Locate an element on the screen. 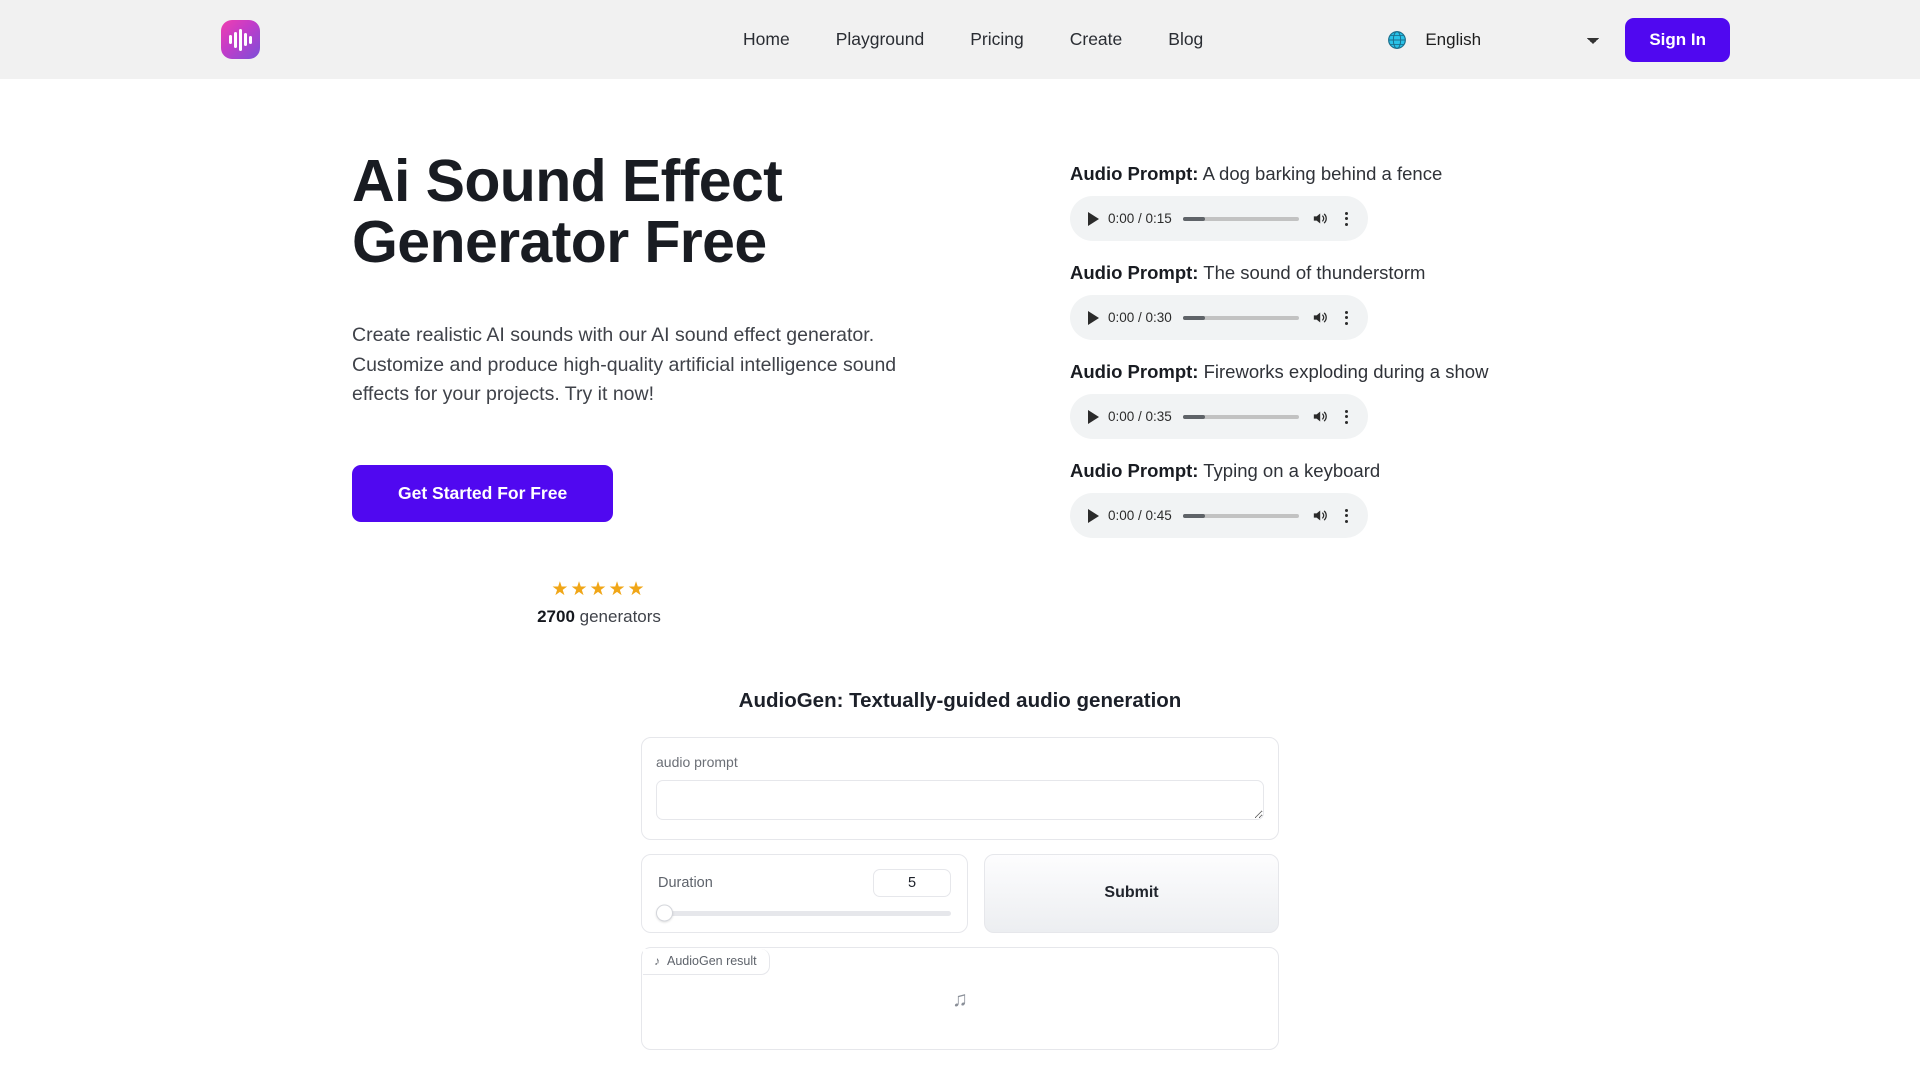  nav-item-blog: Blog is located at coordinates (1185, 39).